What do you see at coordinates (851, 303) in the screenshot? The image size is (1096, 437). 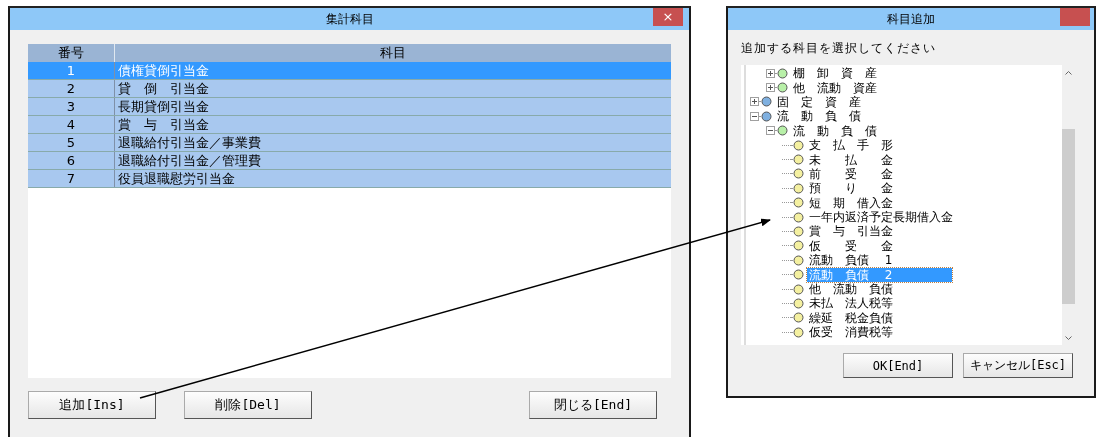 I see `tree-item: 未払 法人税等` at bounding box center [851, 303].